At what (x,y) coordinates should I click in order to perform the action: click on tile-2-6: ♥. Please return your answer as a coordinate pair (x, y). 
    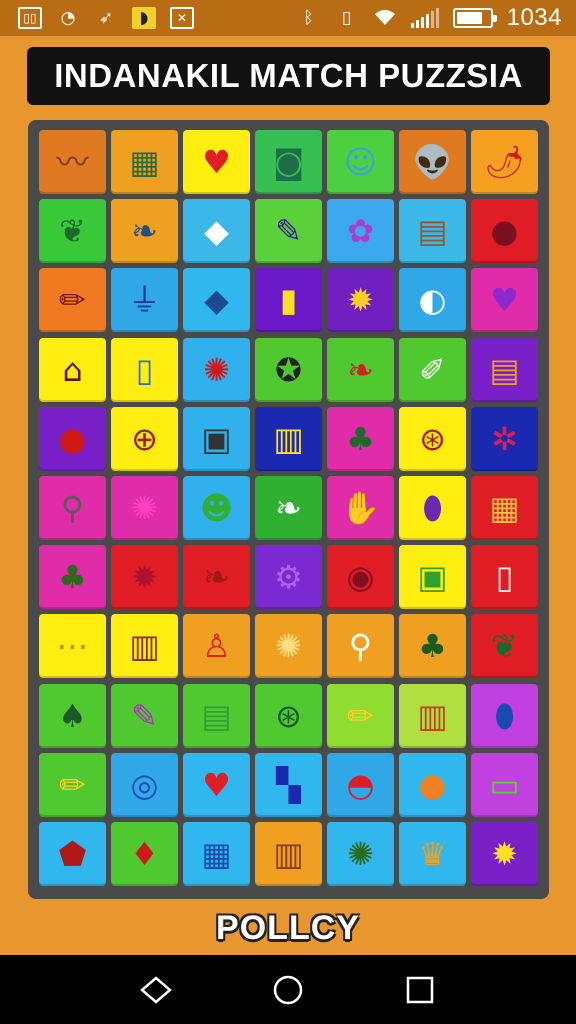
    Looking at the image, I should click on (504, 300).